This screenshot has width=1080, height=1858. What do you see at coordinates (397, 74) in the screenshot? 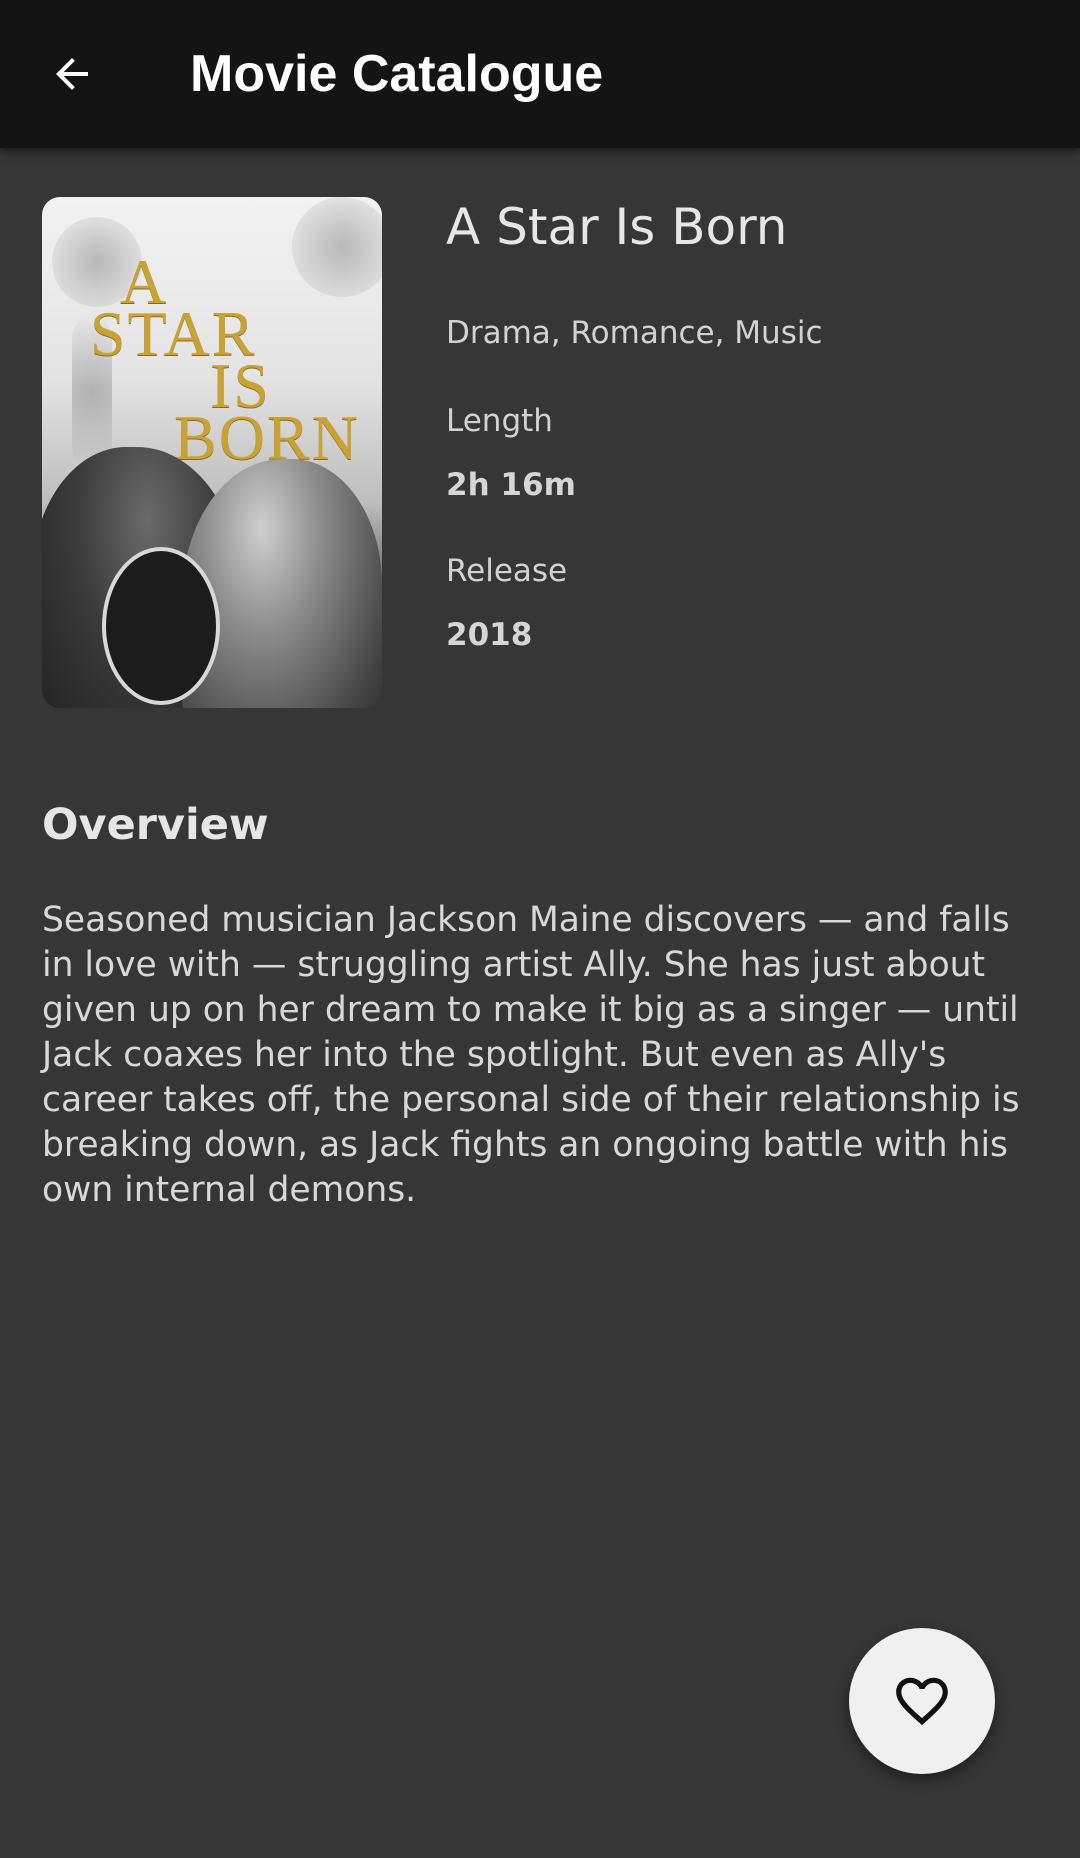
I see `toolbar-title: Movie Catalogue` at bounding box center [397, 74].